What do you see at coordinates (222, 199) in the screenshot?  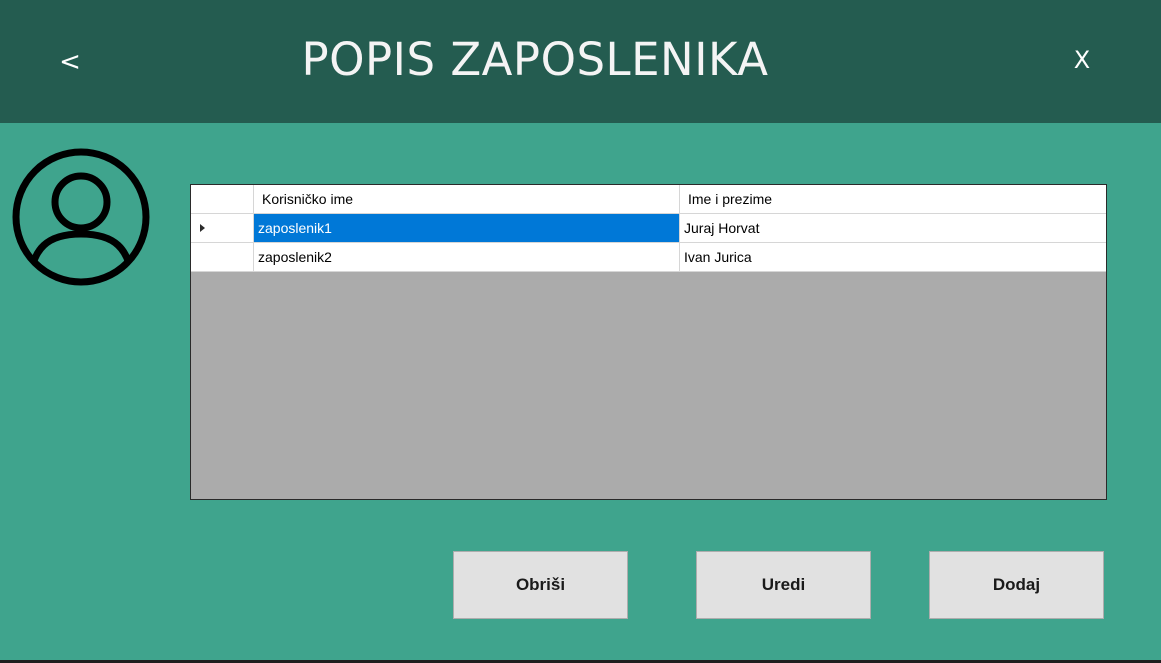 I see `grid-corner-header` at bounding box center [222, 199].